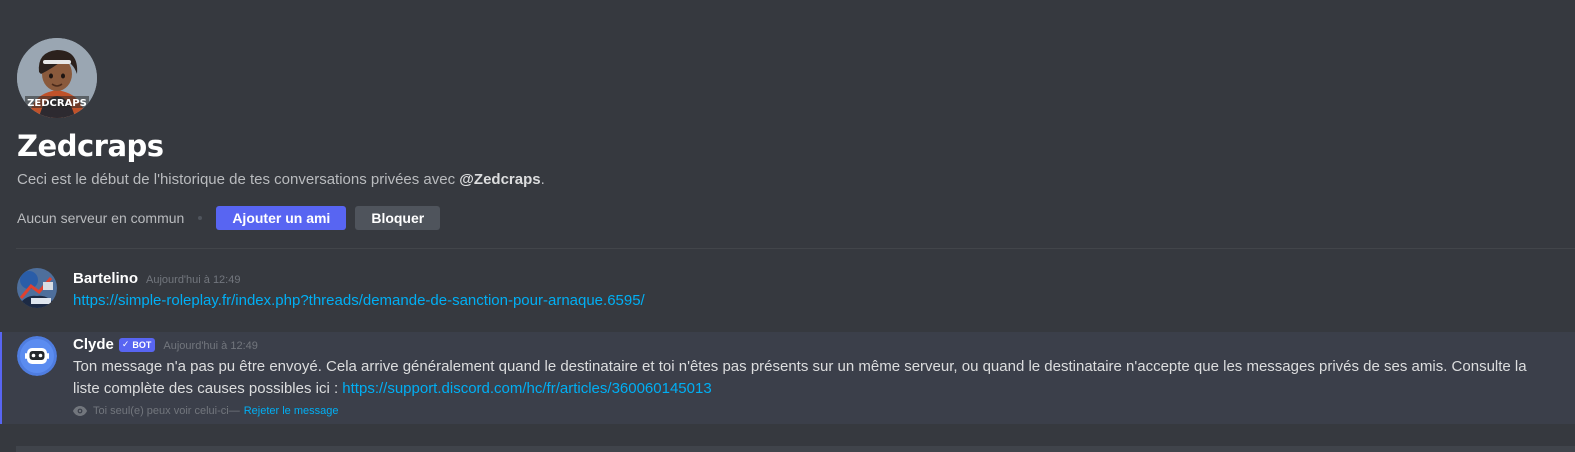  I want to click on dismiss-message-link: Rejeter le message, so click(291, 411).